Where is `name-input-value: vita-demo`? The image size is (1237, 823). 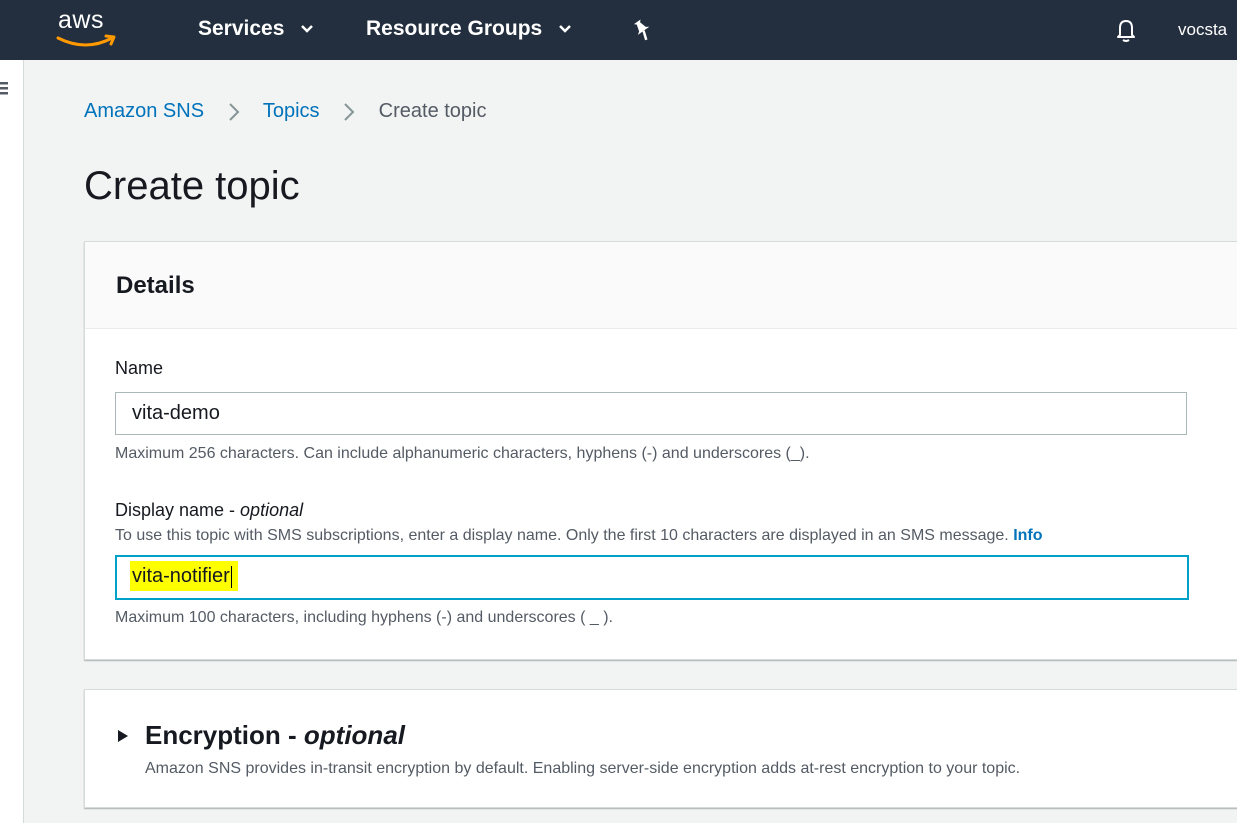 name-input-value: vita-demo is located at coordinates (176, 413).